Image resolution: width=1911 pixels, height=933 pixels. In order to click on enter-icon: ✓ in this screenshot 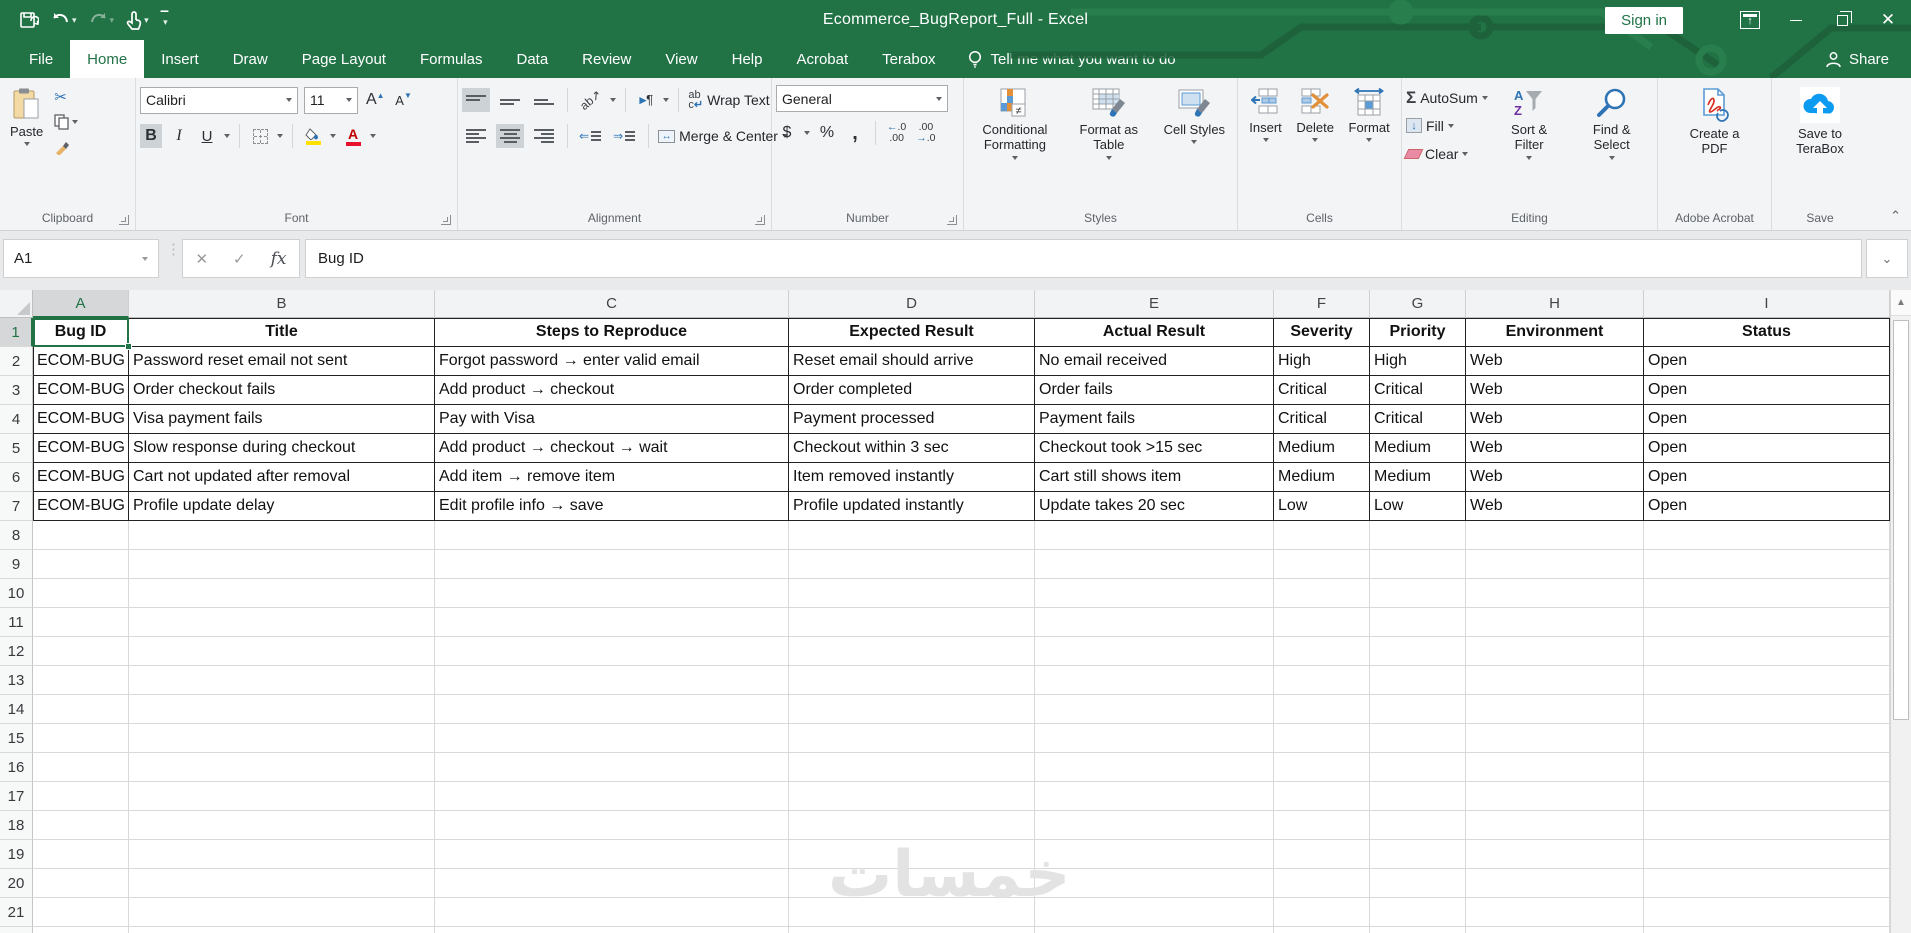, I will do `click(239, 259)`.